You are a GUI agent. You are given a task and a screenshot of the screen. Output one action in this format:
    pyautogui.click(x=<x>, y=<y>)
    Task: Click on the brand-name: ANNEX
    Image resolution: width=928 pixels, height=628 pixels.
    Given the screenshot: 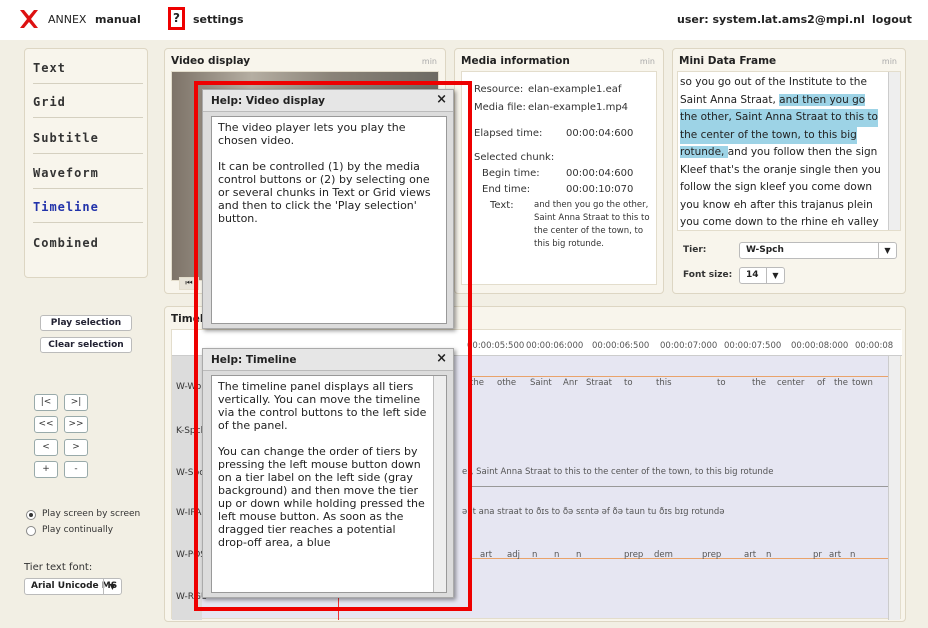 What is the action you would take?
    pyautogui.click(x=67, y=19)
    